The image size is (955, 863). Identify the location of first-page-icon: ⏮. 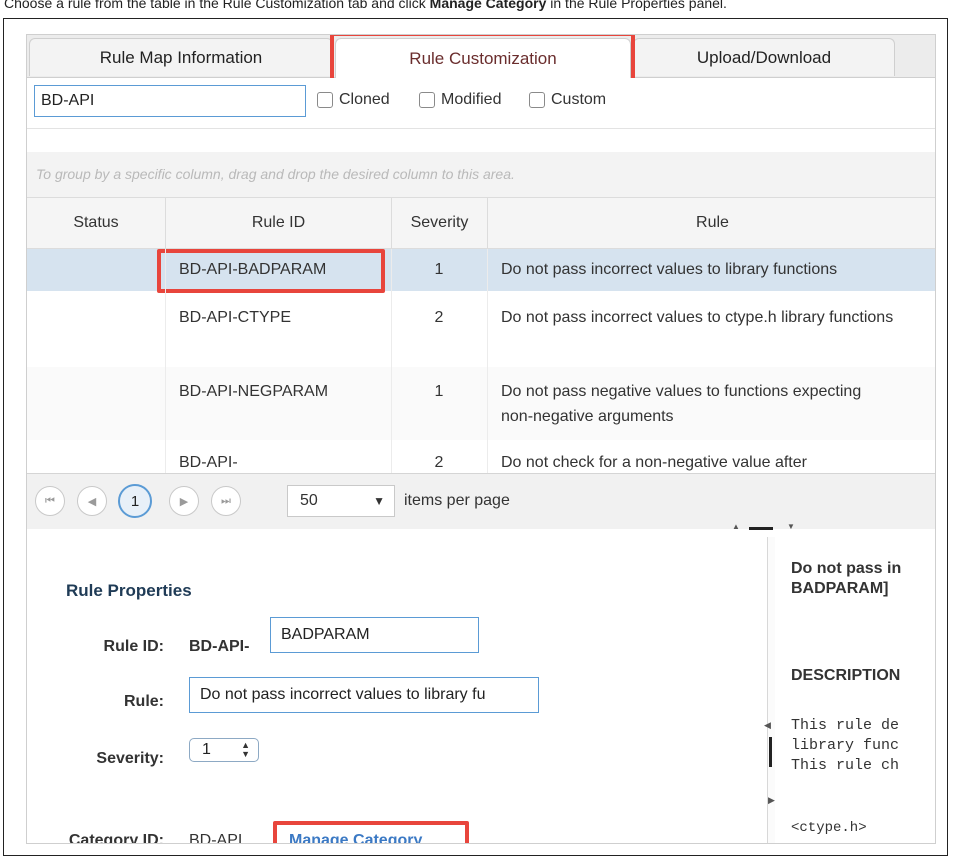
(50, 501).